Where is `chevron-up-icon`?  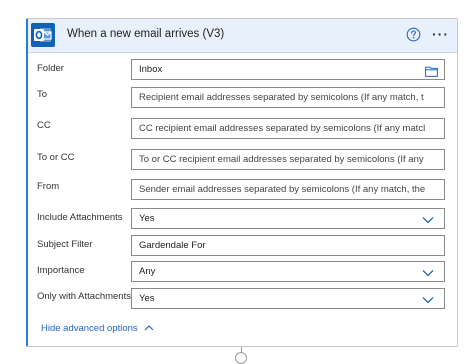
chevron-up-icon is located at coordinates (149, 328).